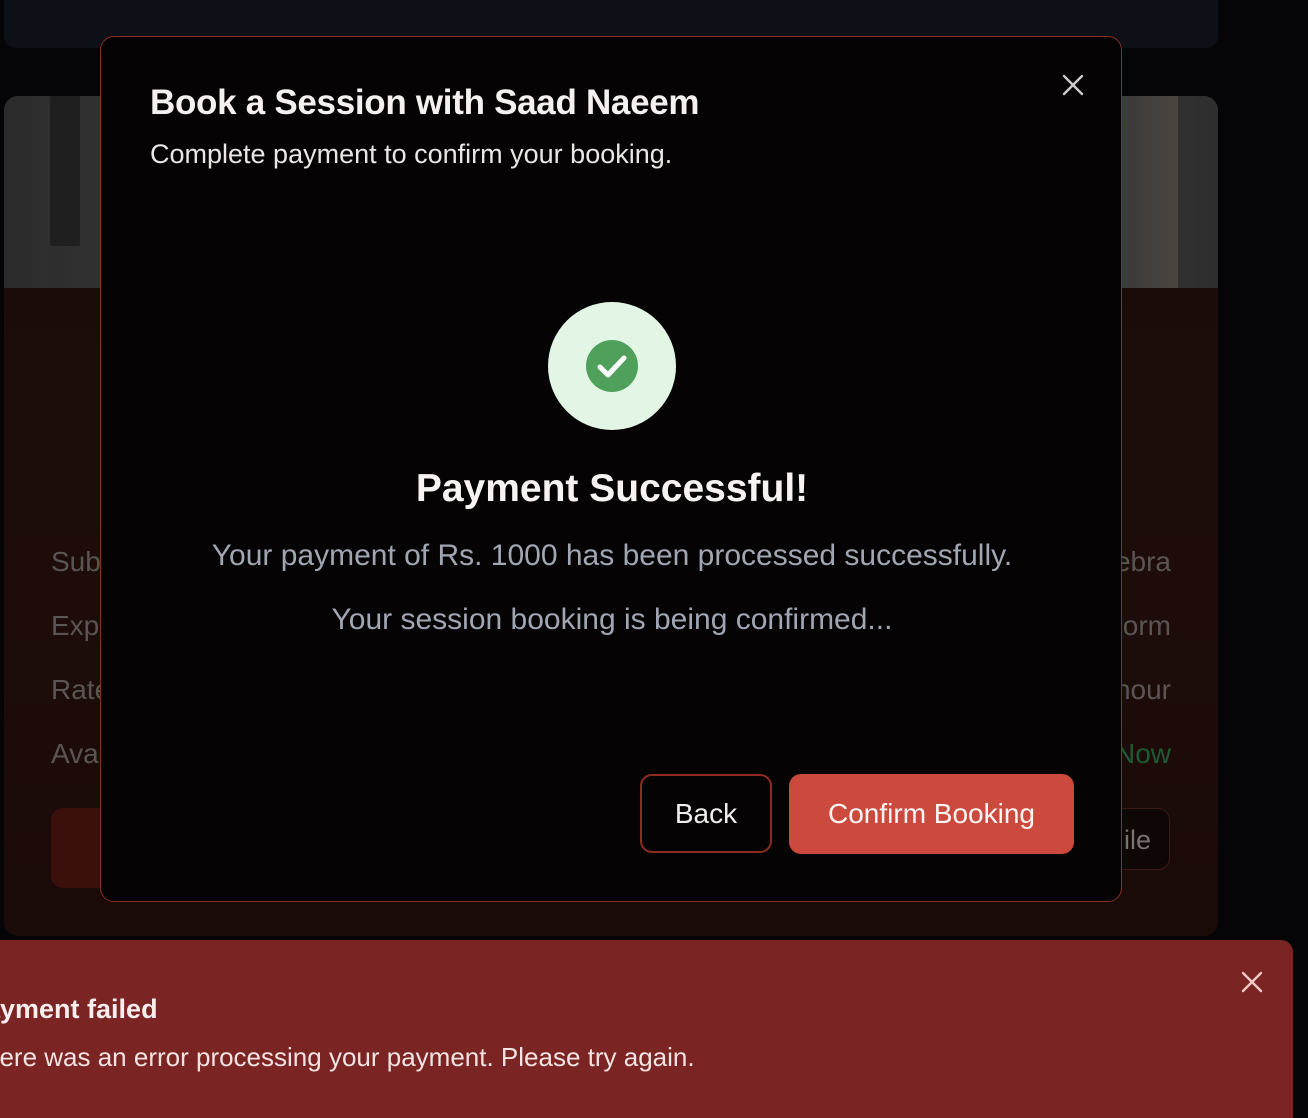 The height and width of the screenshot is (1118, 1308). Describe the element at coordinates (75, 625) in the screenshot. I see `profile-row-label: Exp` at that location.